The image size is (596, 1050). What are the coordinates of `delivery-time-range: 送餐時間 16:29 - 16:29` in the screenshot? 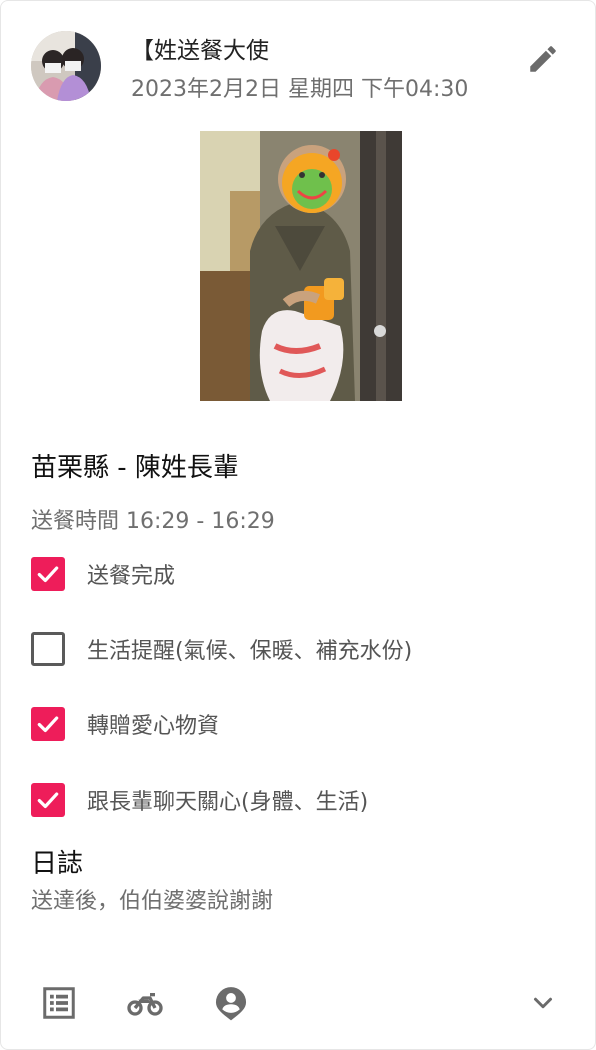 It's located at (153, 521).